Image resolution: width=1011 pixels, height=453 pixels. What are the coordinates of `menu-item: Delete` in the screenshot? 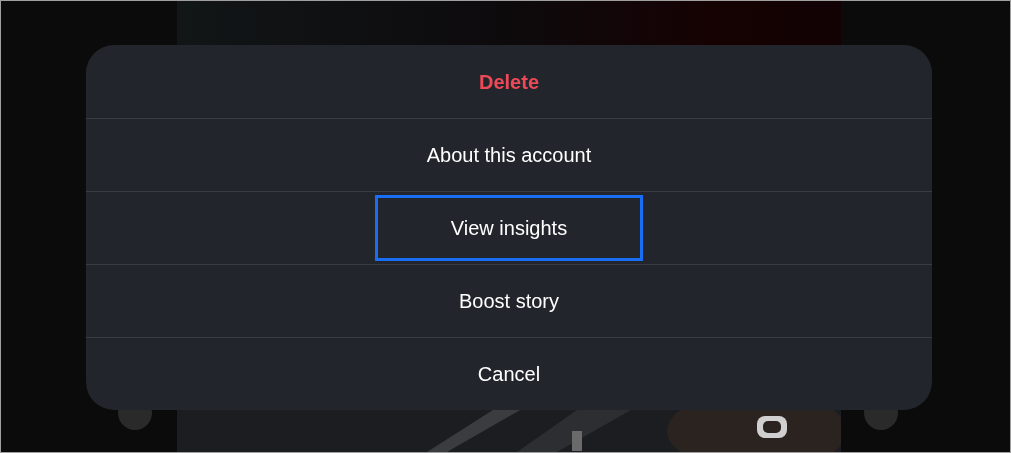 It's located at (509, 81).